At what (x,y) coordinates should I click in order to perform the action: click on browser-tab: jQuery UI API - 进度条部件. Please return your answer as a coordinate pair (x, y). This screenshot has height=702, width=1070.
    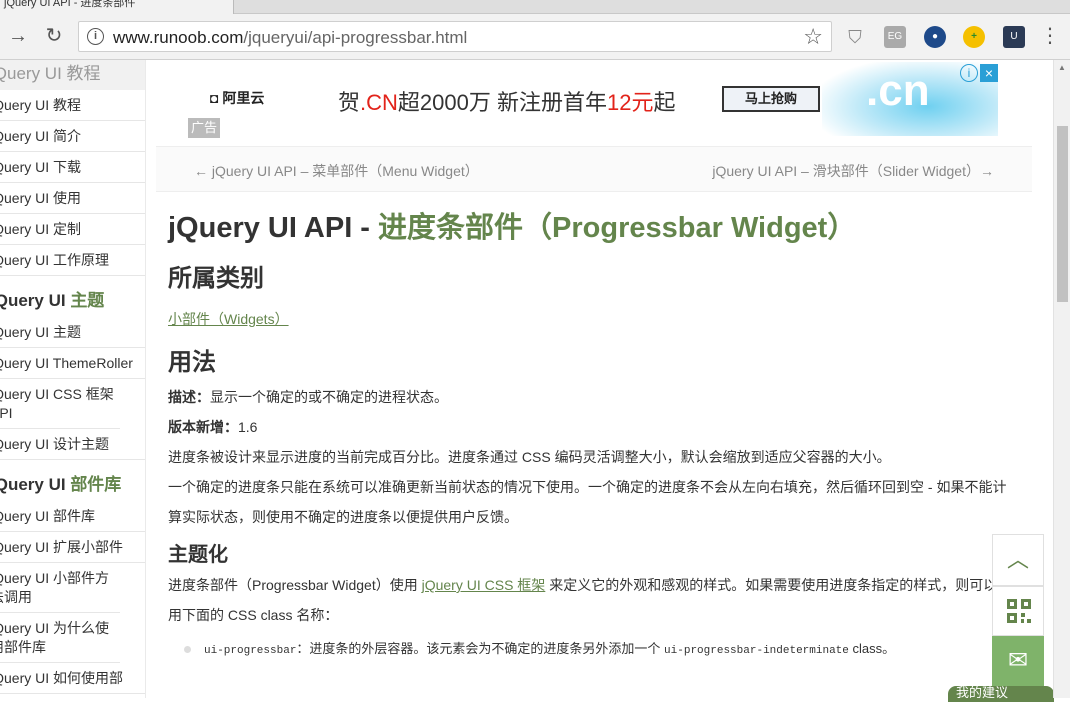
    Looking at the image, I should click on (117, 7).